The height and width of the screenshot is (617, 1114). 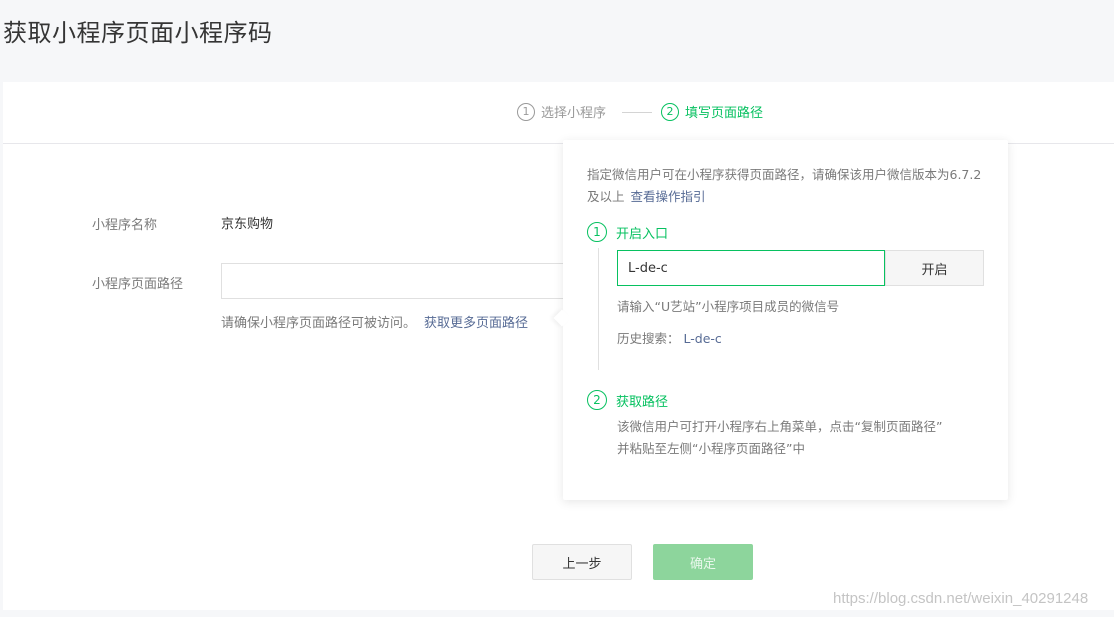 I want to click on search-history: 历史搜索： L-de-c, so click(x=669, y=339).